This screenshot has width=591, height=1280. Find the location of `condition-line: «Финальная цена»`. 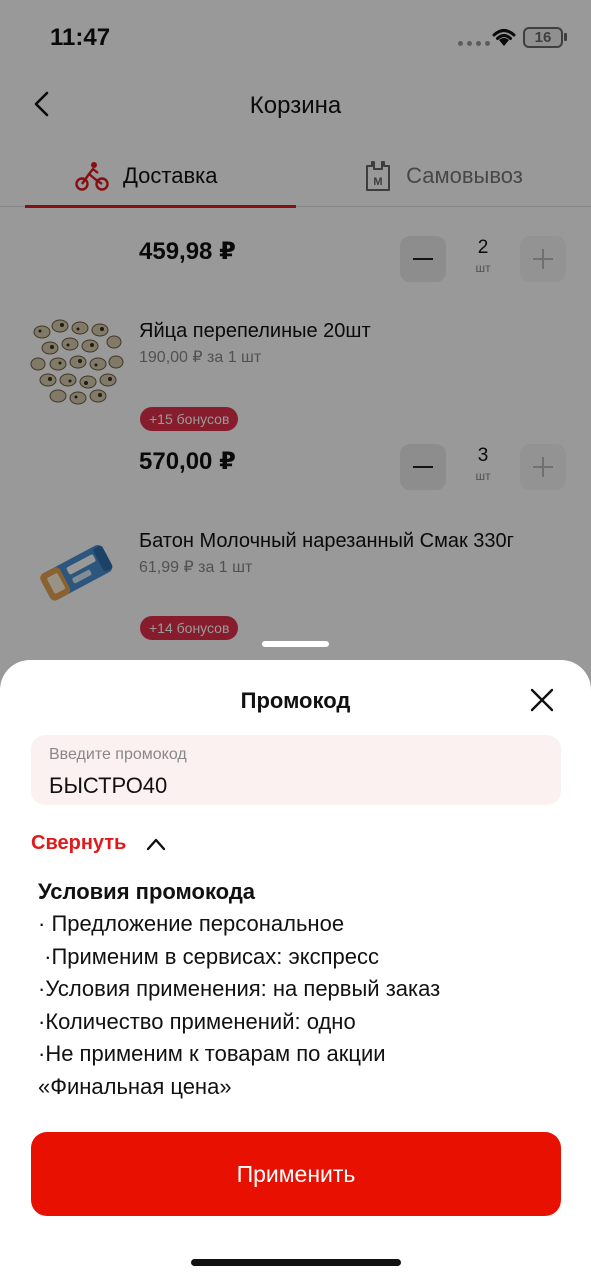

condition-line: «Финальная цена» is located at coordinates (135, 1086).